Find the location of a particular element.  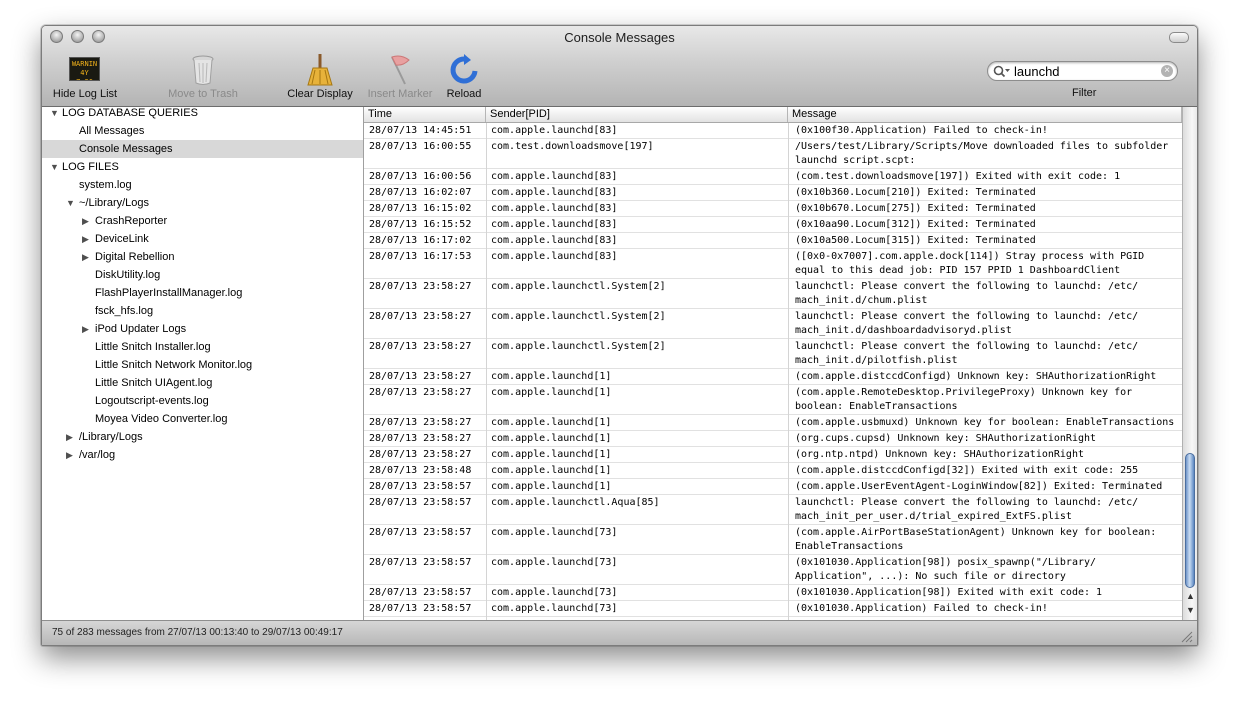

sidebar-item: DiskUtility.log is located at coordinates (202, 275).